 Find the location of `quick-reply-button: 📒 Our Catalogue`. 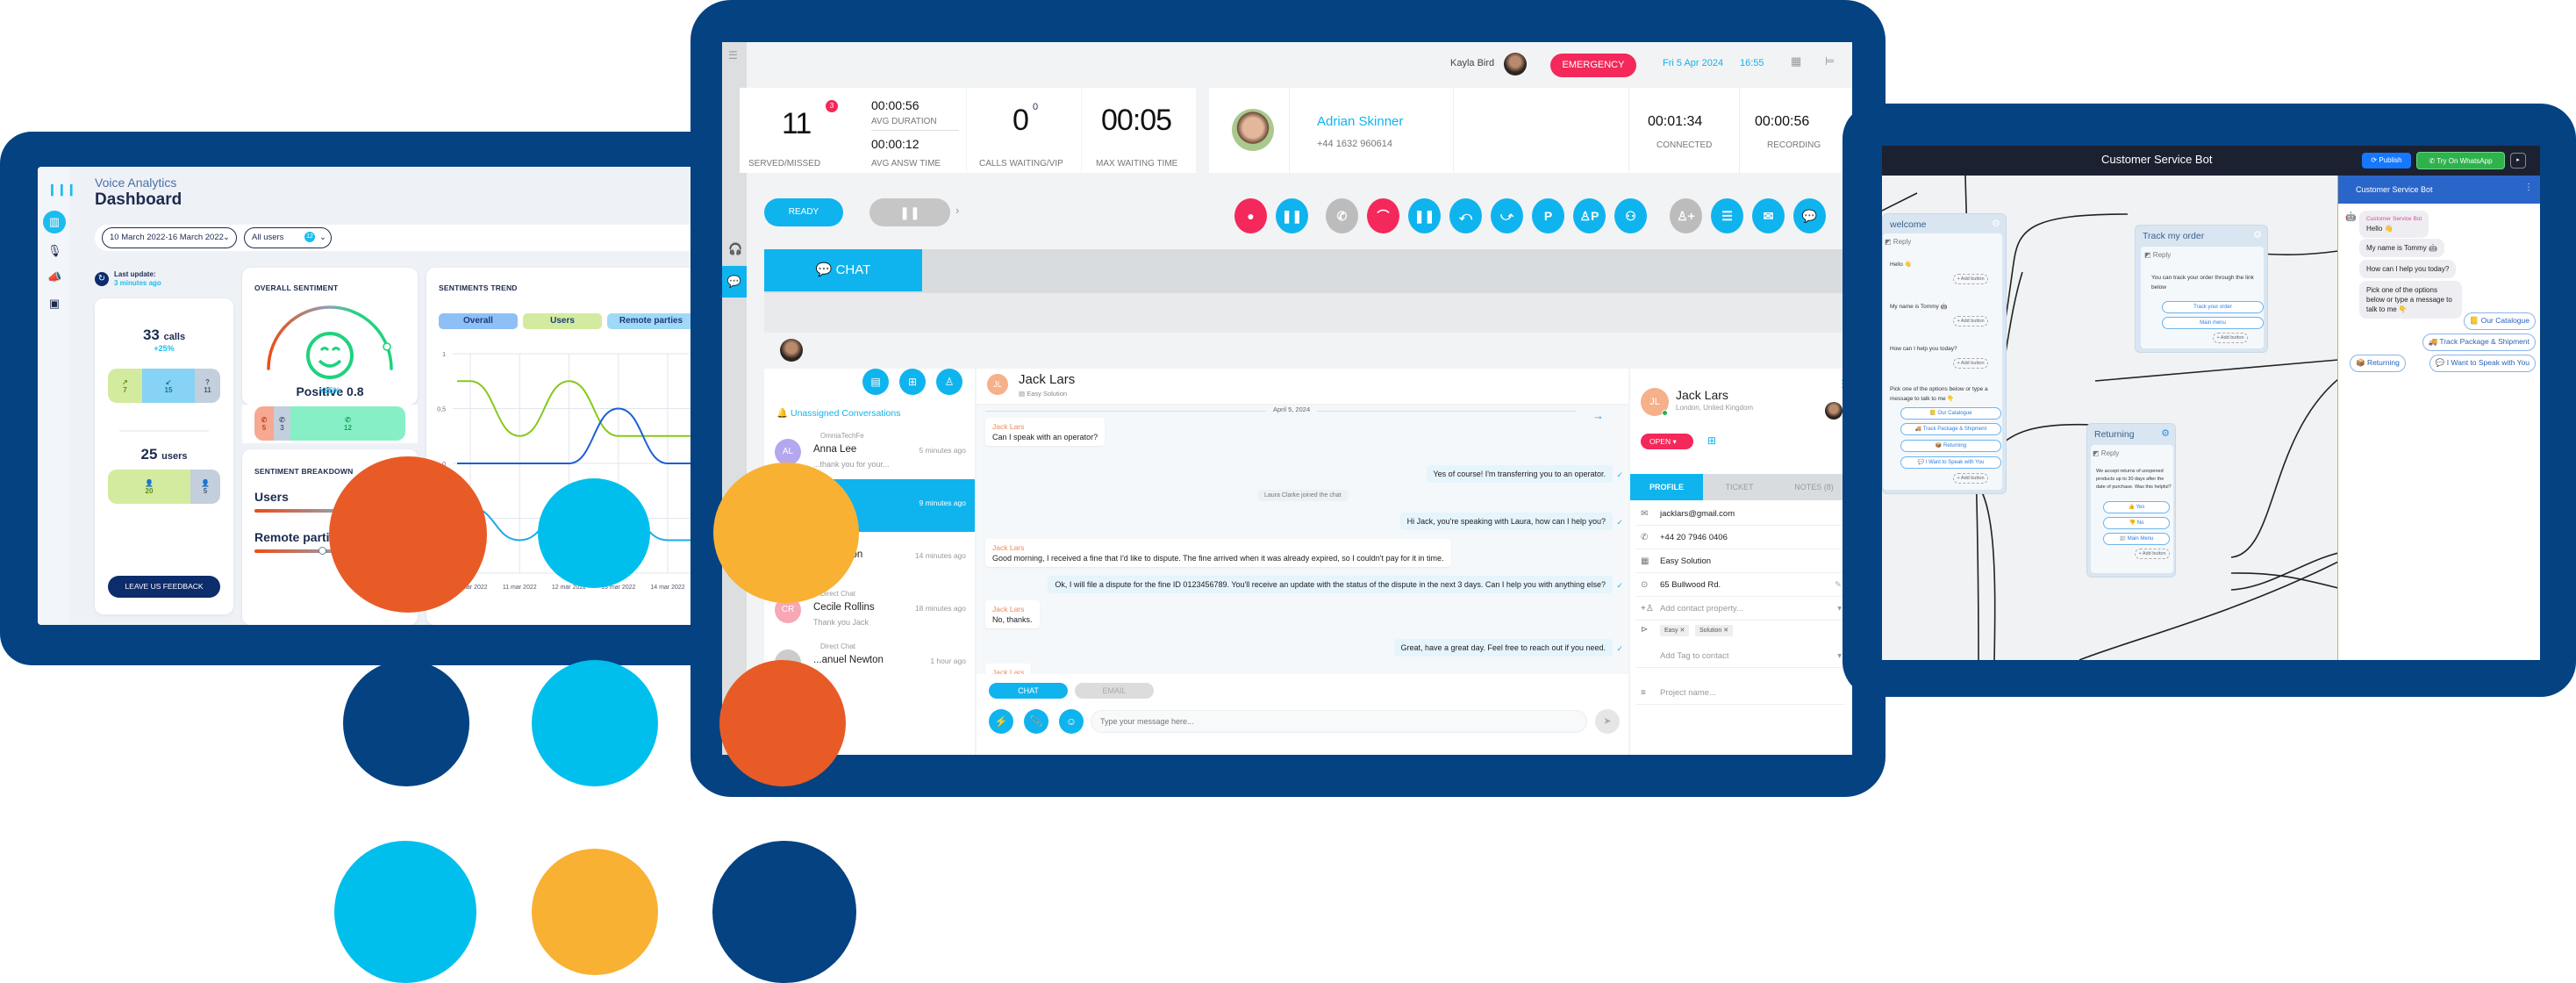

quick-reply-button: 📒 Our Catalogue is located at coordinates (2499, 321).